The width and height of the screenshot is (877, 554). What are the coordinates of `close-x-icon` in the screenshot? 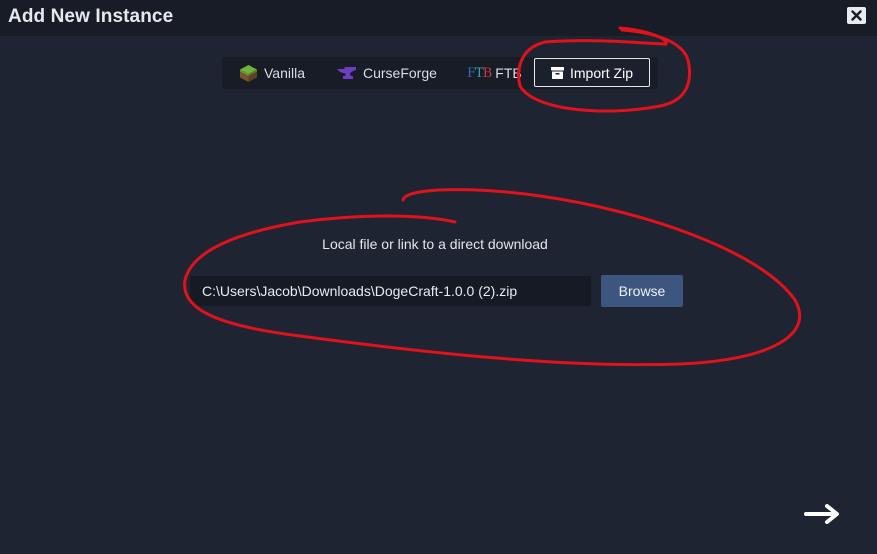 It's located at (856, 15).